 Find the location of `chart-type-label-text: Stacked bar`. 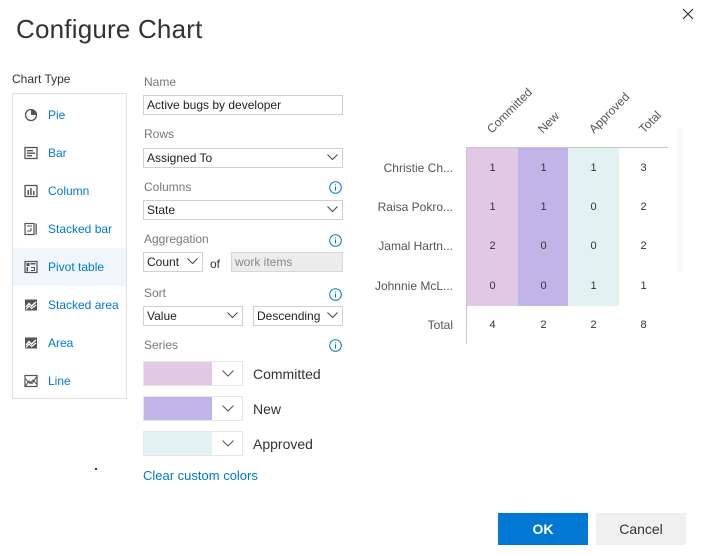

chart-type-label-text: Stacked bar is located at coordinates (80, 229).